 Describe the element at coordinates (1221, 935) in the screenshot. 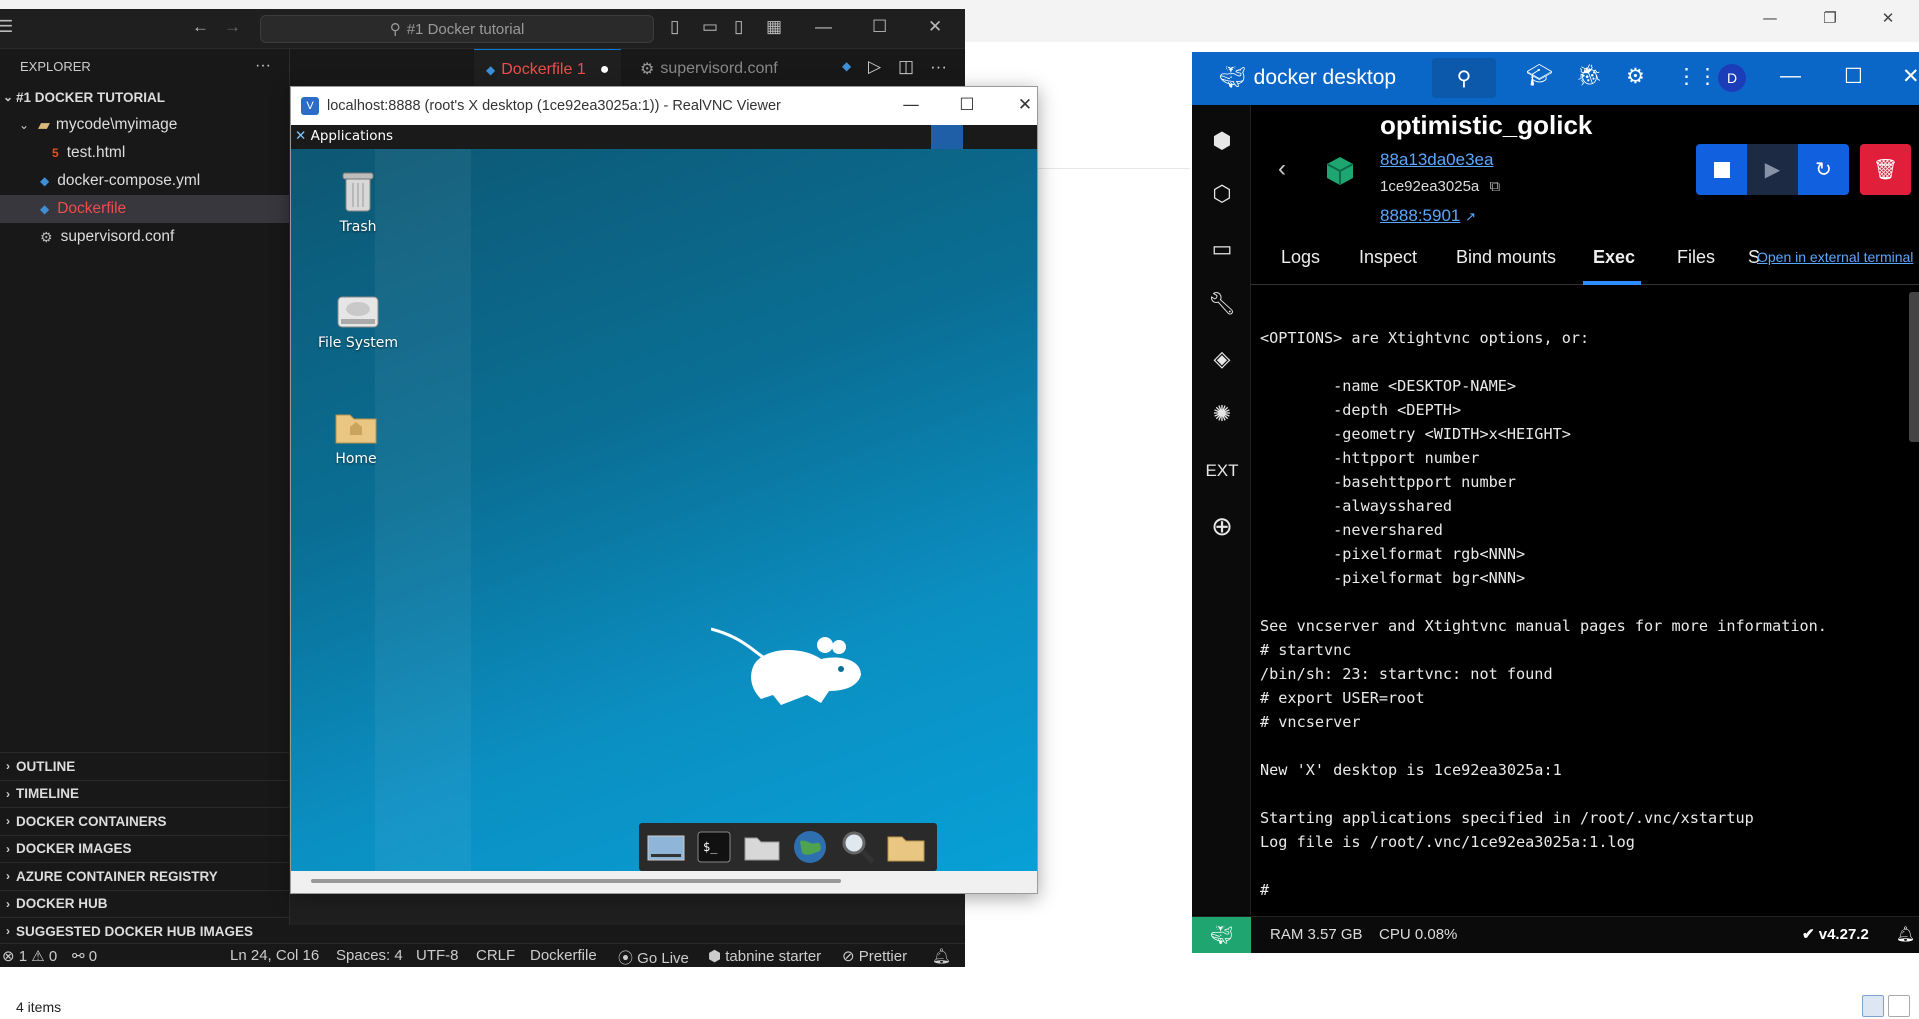

I see `engine-status-icon: 🐳︎` at that location.